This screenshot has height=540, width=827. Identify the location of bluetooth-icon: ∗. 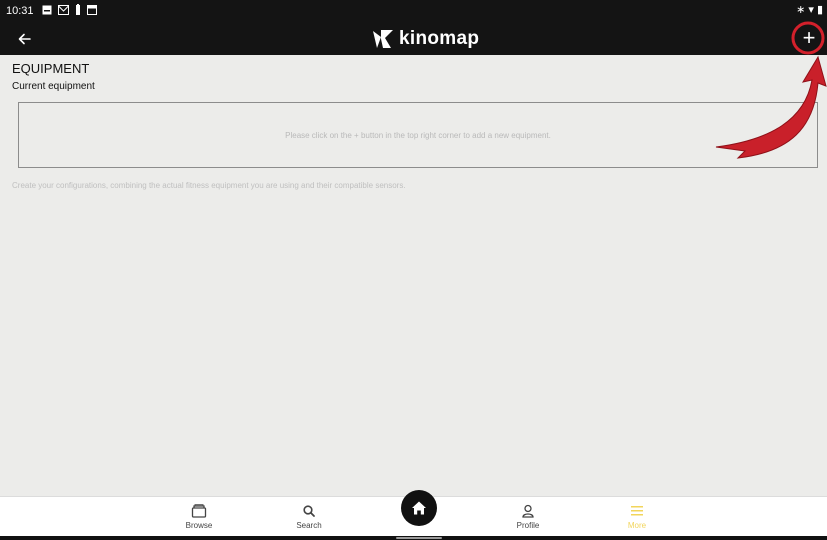
(801, 10).